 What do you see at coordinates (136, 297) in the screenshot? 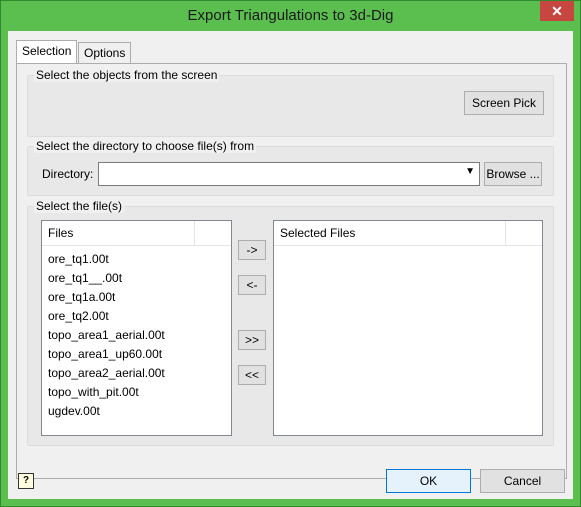
I see `list-item: ore_tq1a.00t` at bounding box center [136, 297].